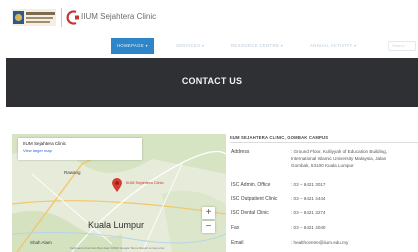 The height and width of the screenshot is (252, 418). I want to click on email-link: : healthcentre@iium.edu.my, so click(319, 242).